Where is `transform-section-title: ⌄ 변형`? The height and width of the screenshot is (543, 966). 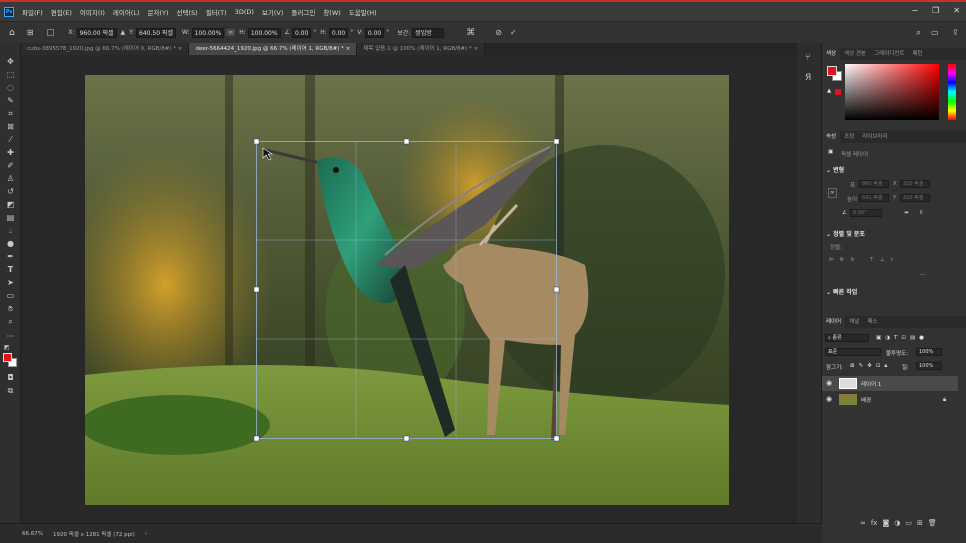
transform-section-title: ⌄ 변형 is located at coordinates (835, 169).